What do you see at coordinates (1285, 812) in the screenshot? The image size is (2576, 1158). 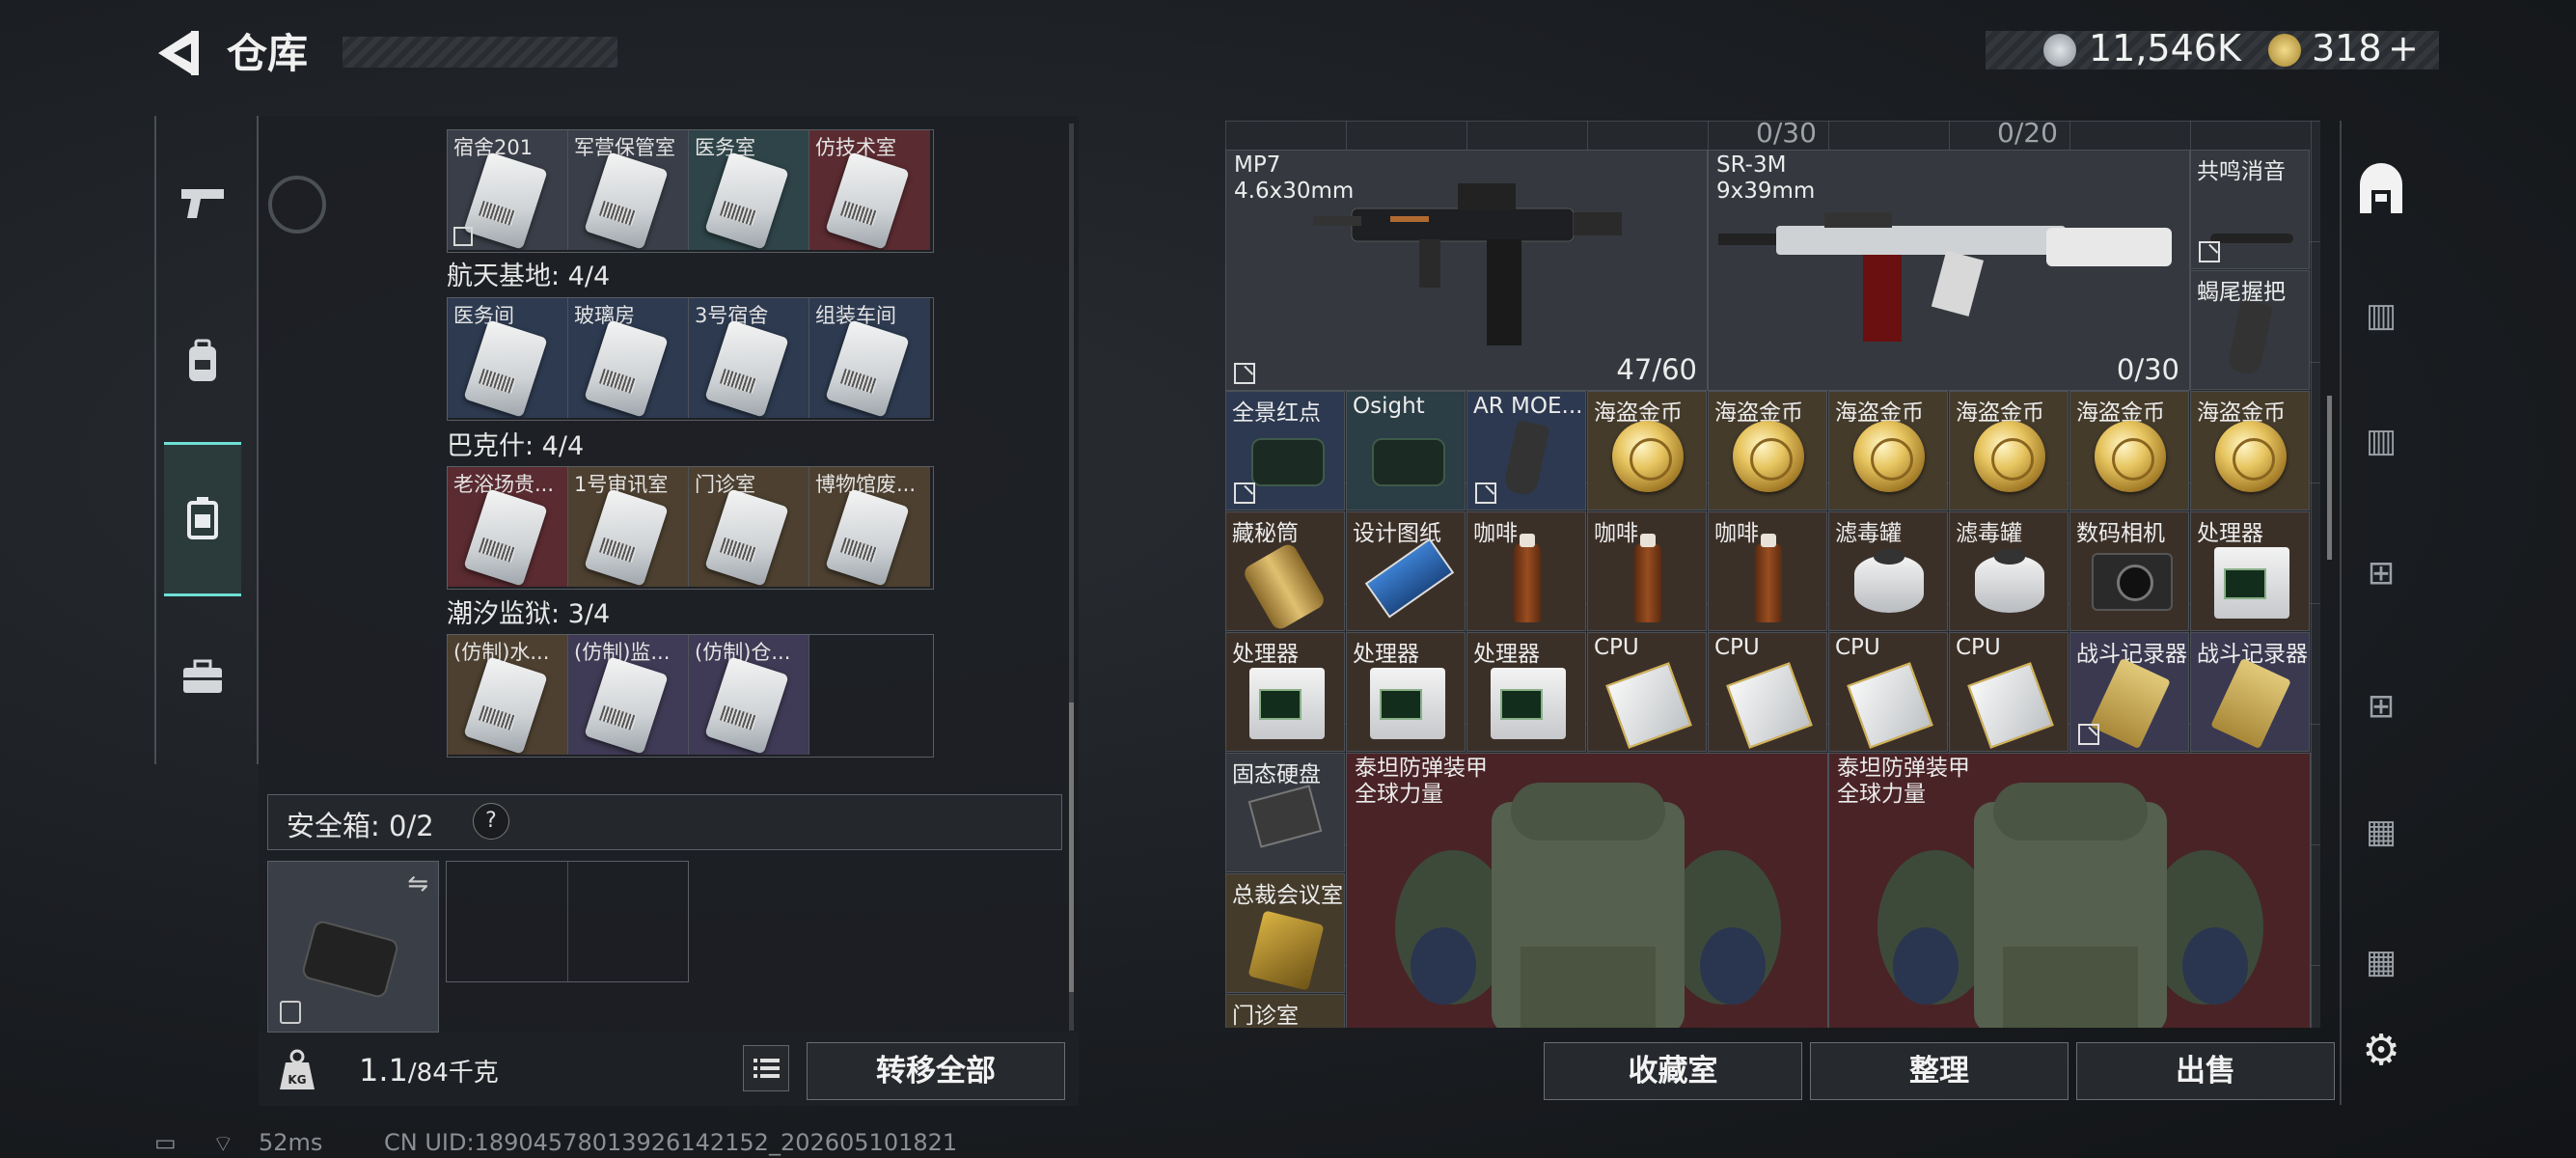 I see `item-ssd: 固态硬盘` at bounding box center [1285, 812].